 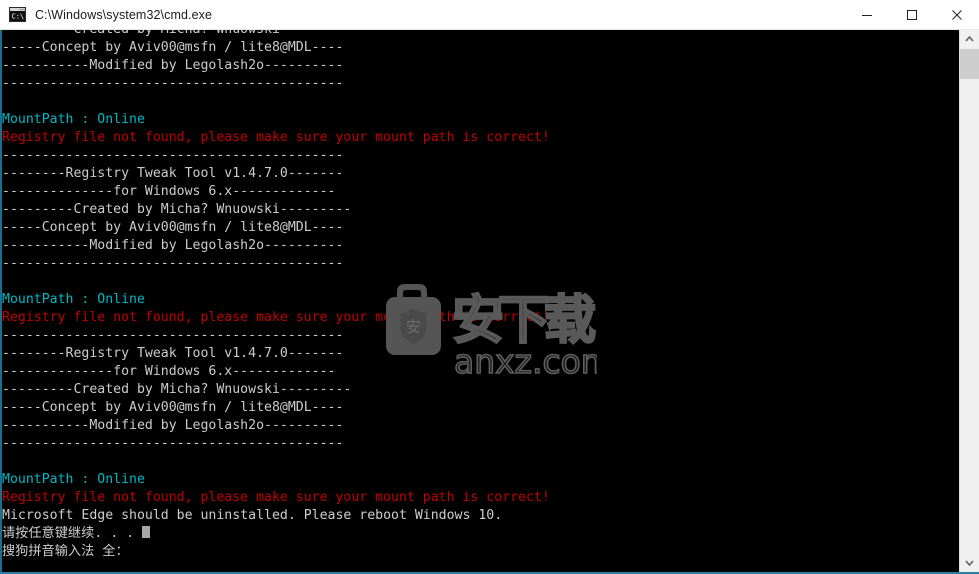 I want to click on vertical-scrollbar, so click(x=969, y=302).